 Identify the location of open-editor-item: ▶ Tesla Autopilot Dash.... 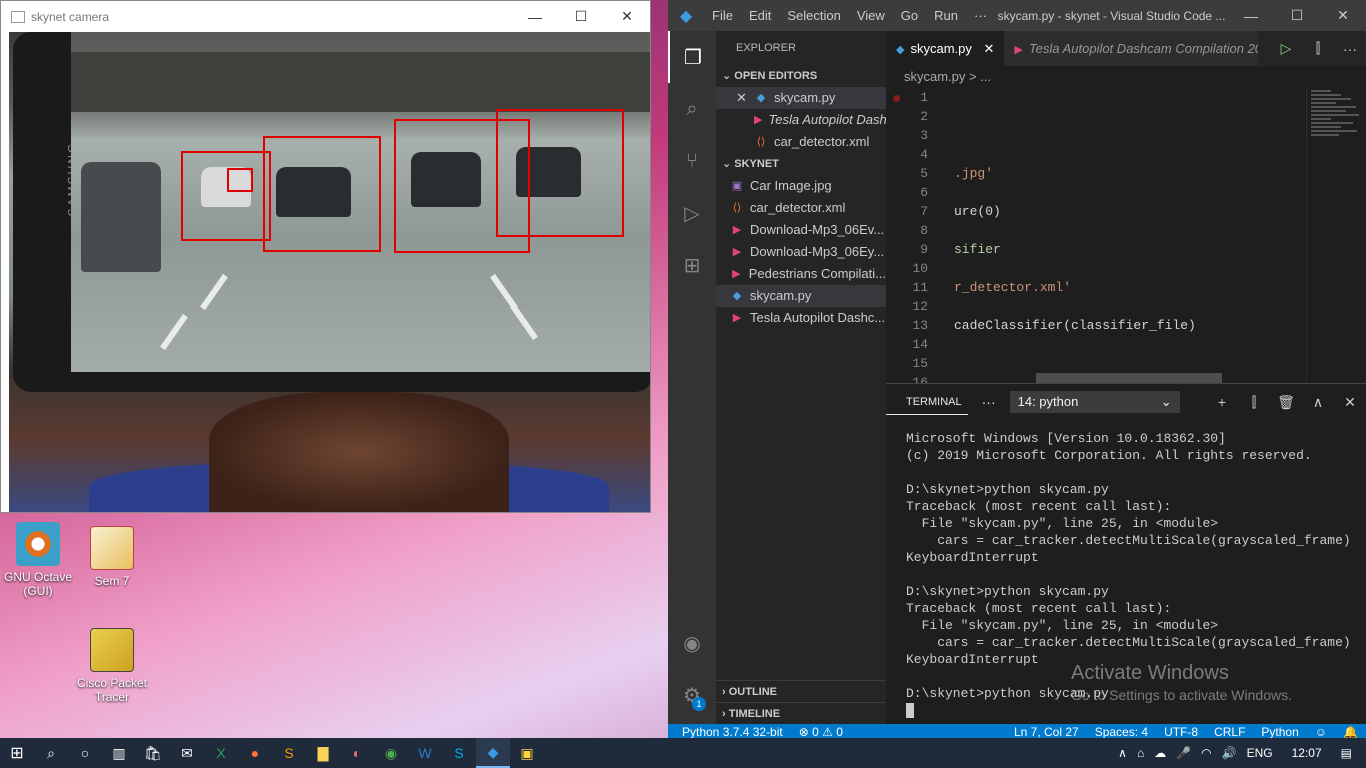
(801, 120).